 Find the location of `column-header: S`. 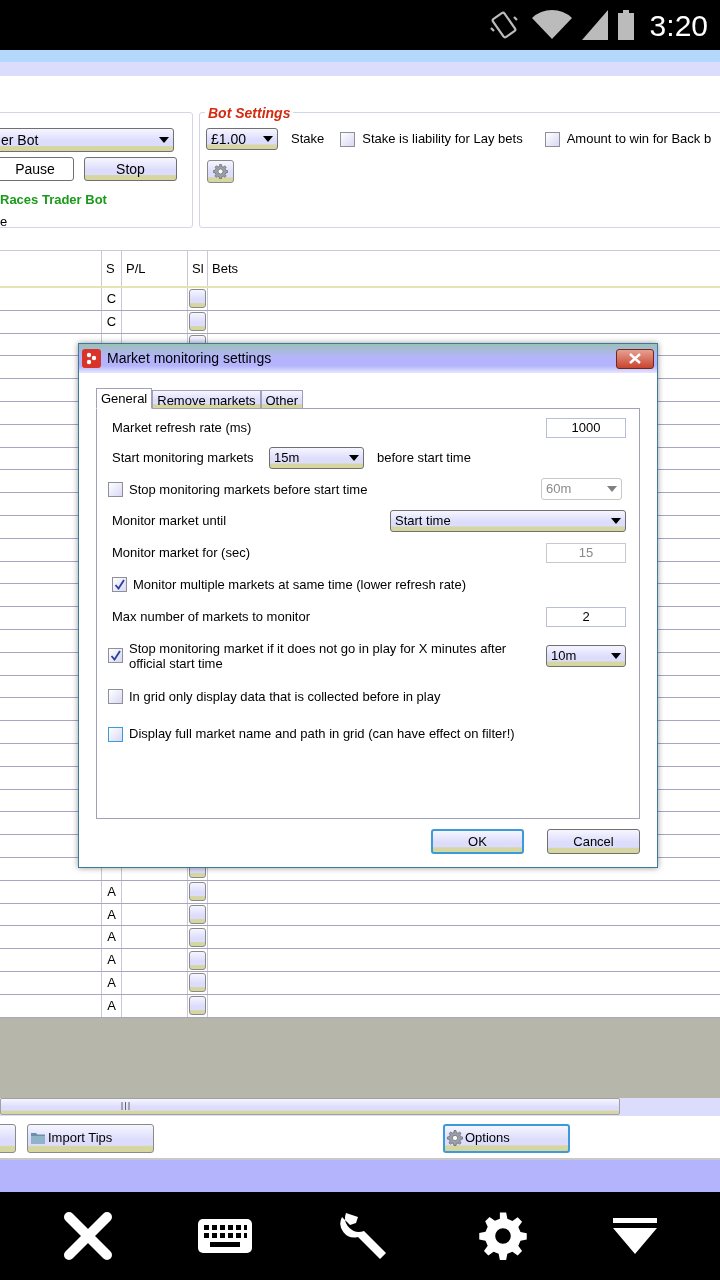

column-header: S is located at coordinates (110, 268).